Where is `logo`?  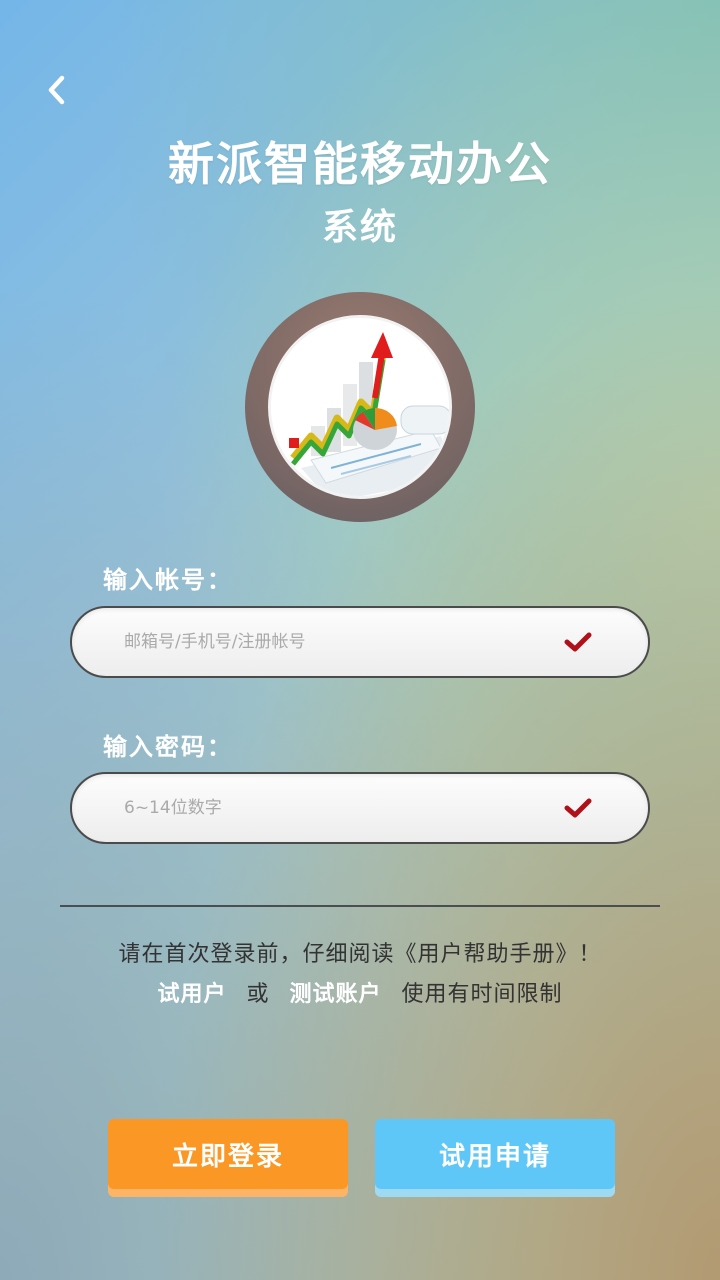
logo is located at coordinates (360, 407).